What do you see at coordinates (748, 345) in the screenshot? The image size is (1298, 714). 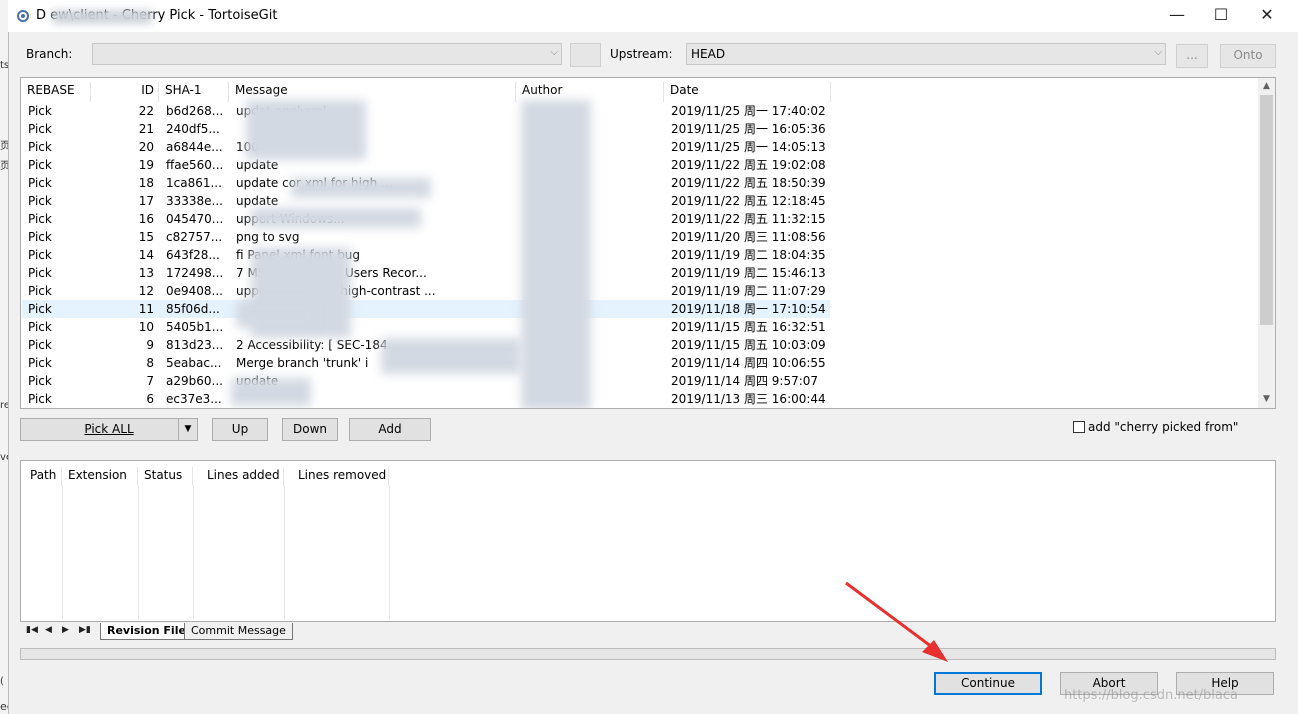 I see `commit-date: 2019/11/15 周五 10:03:09` at bounding box center [748, 345].